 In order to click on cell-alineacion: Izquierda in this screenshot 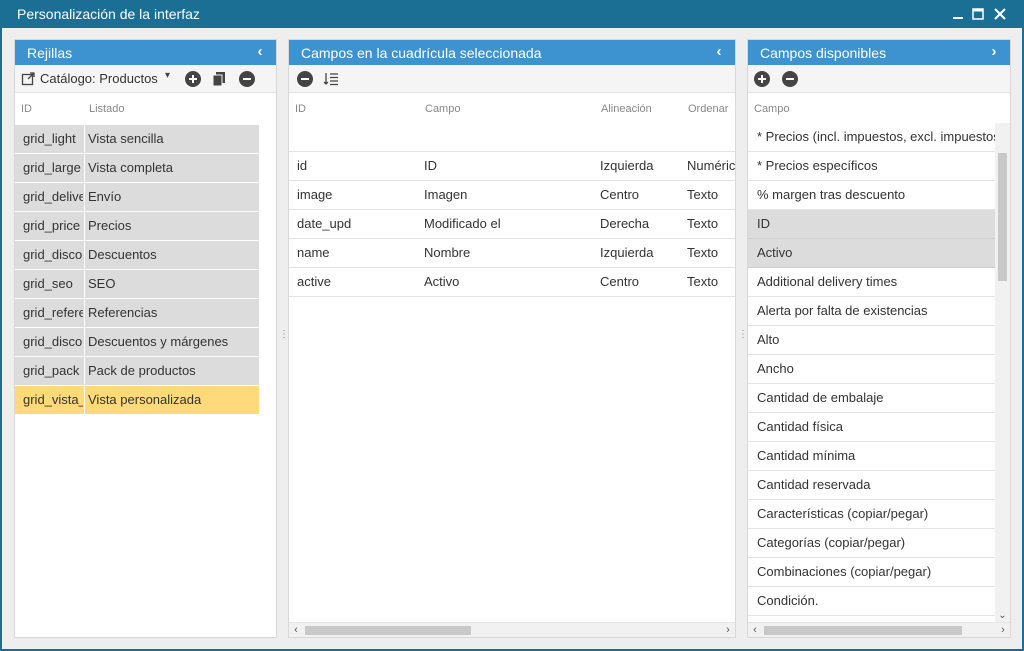, I will do `click(627, 252)`.